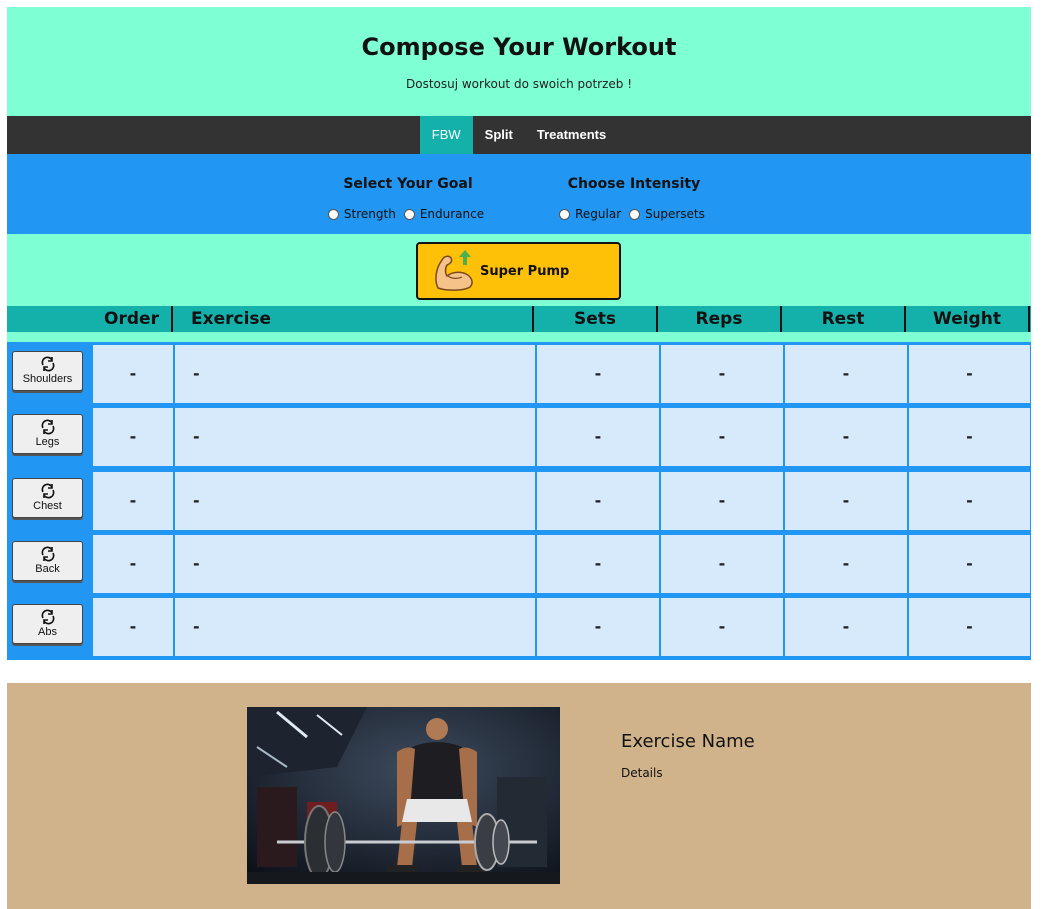  I want to click on table-row: Shoulders - - - - - -, so click(519, 374).